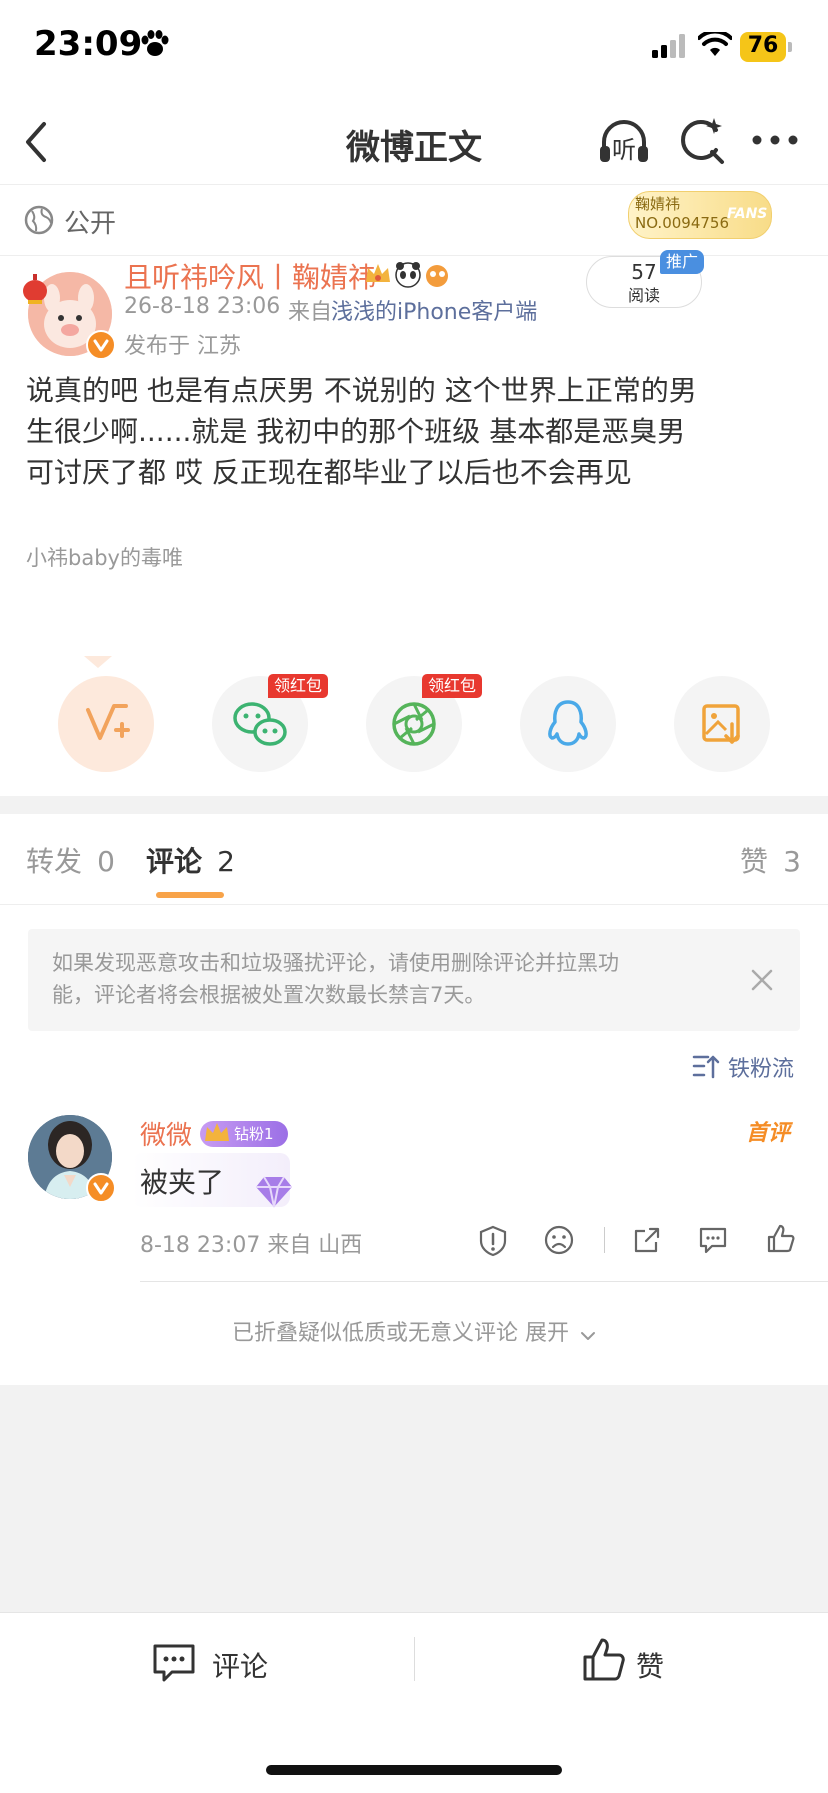 The width and height of the screenshot is (828, 1793). What do you see at coordinates (90, 224) in the screenshot?
I see `visibility-label: 公开` at bounding box center [90, 224].